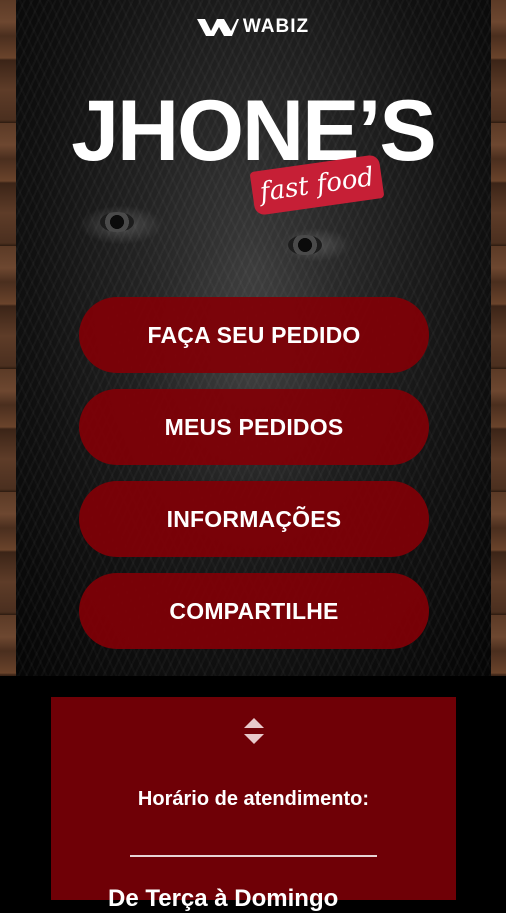  What do you see at coordinates (254, 519) in the screenshot?
I see `information-button: INFORMAÇÕES` at bounding box center [254, 519].